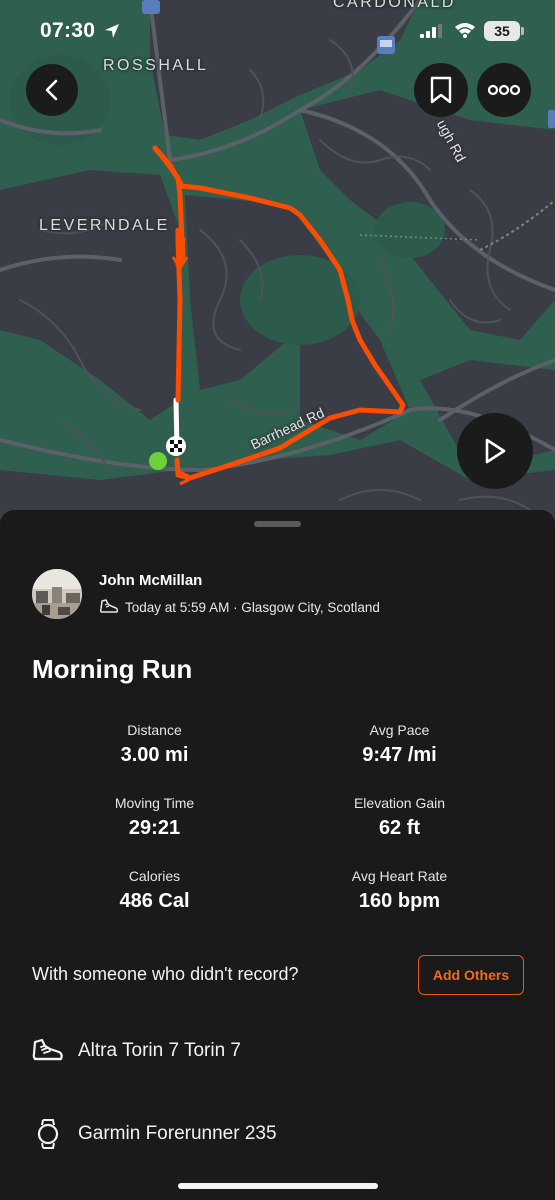  I want to click on home-indicator, so click(278, 1186).